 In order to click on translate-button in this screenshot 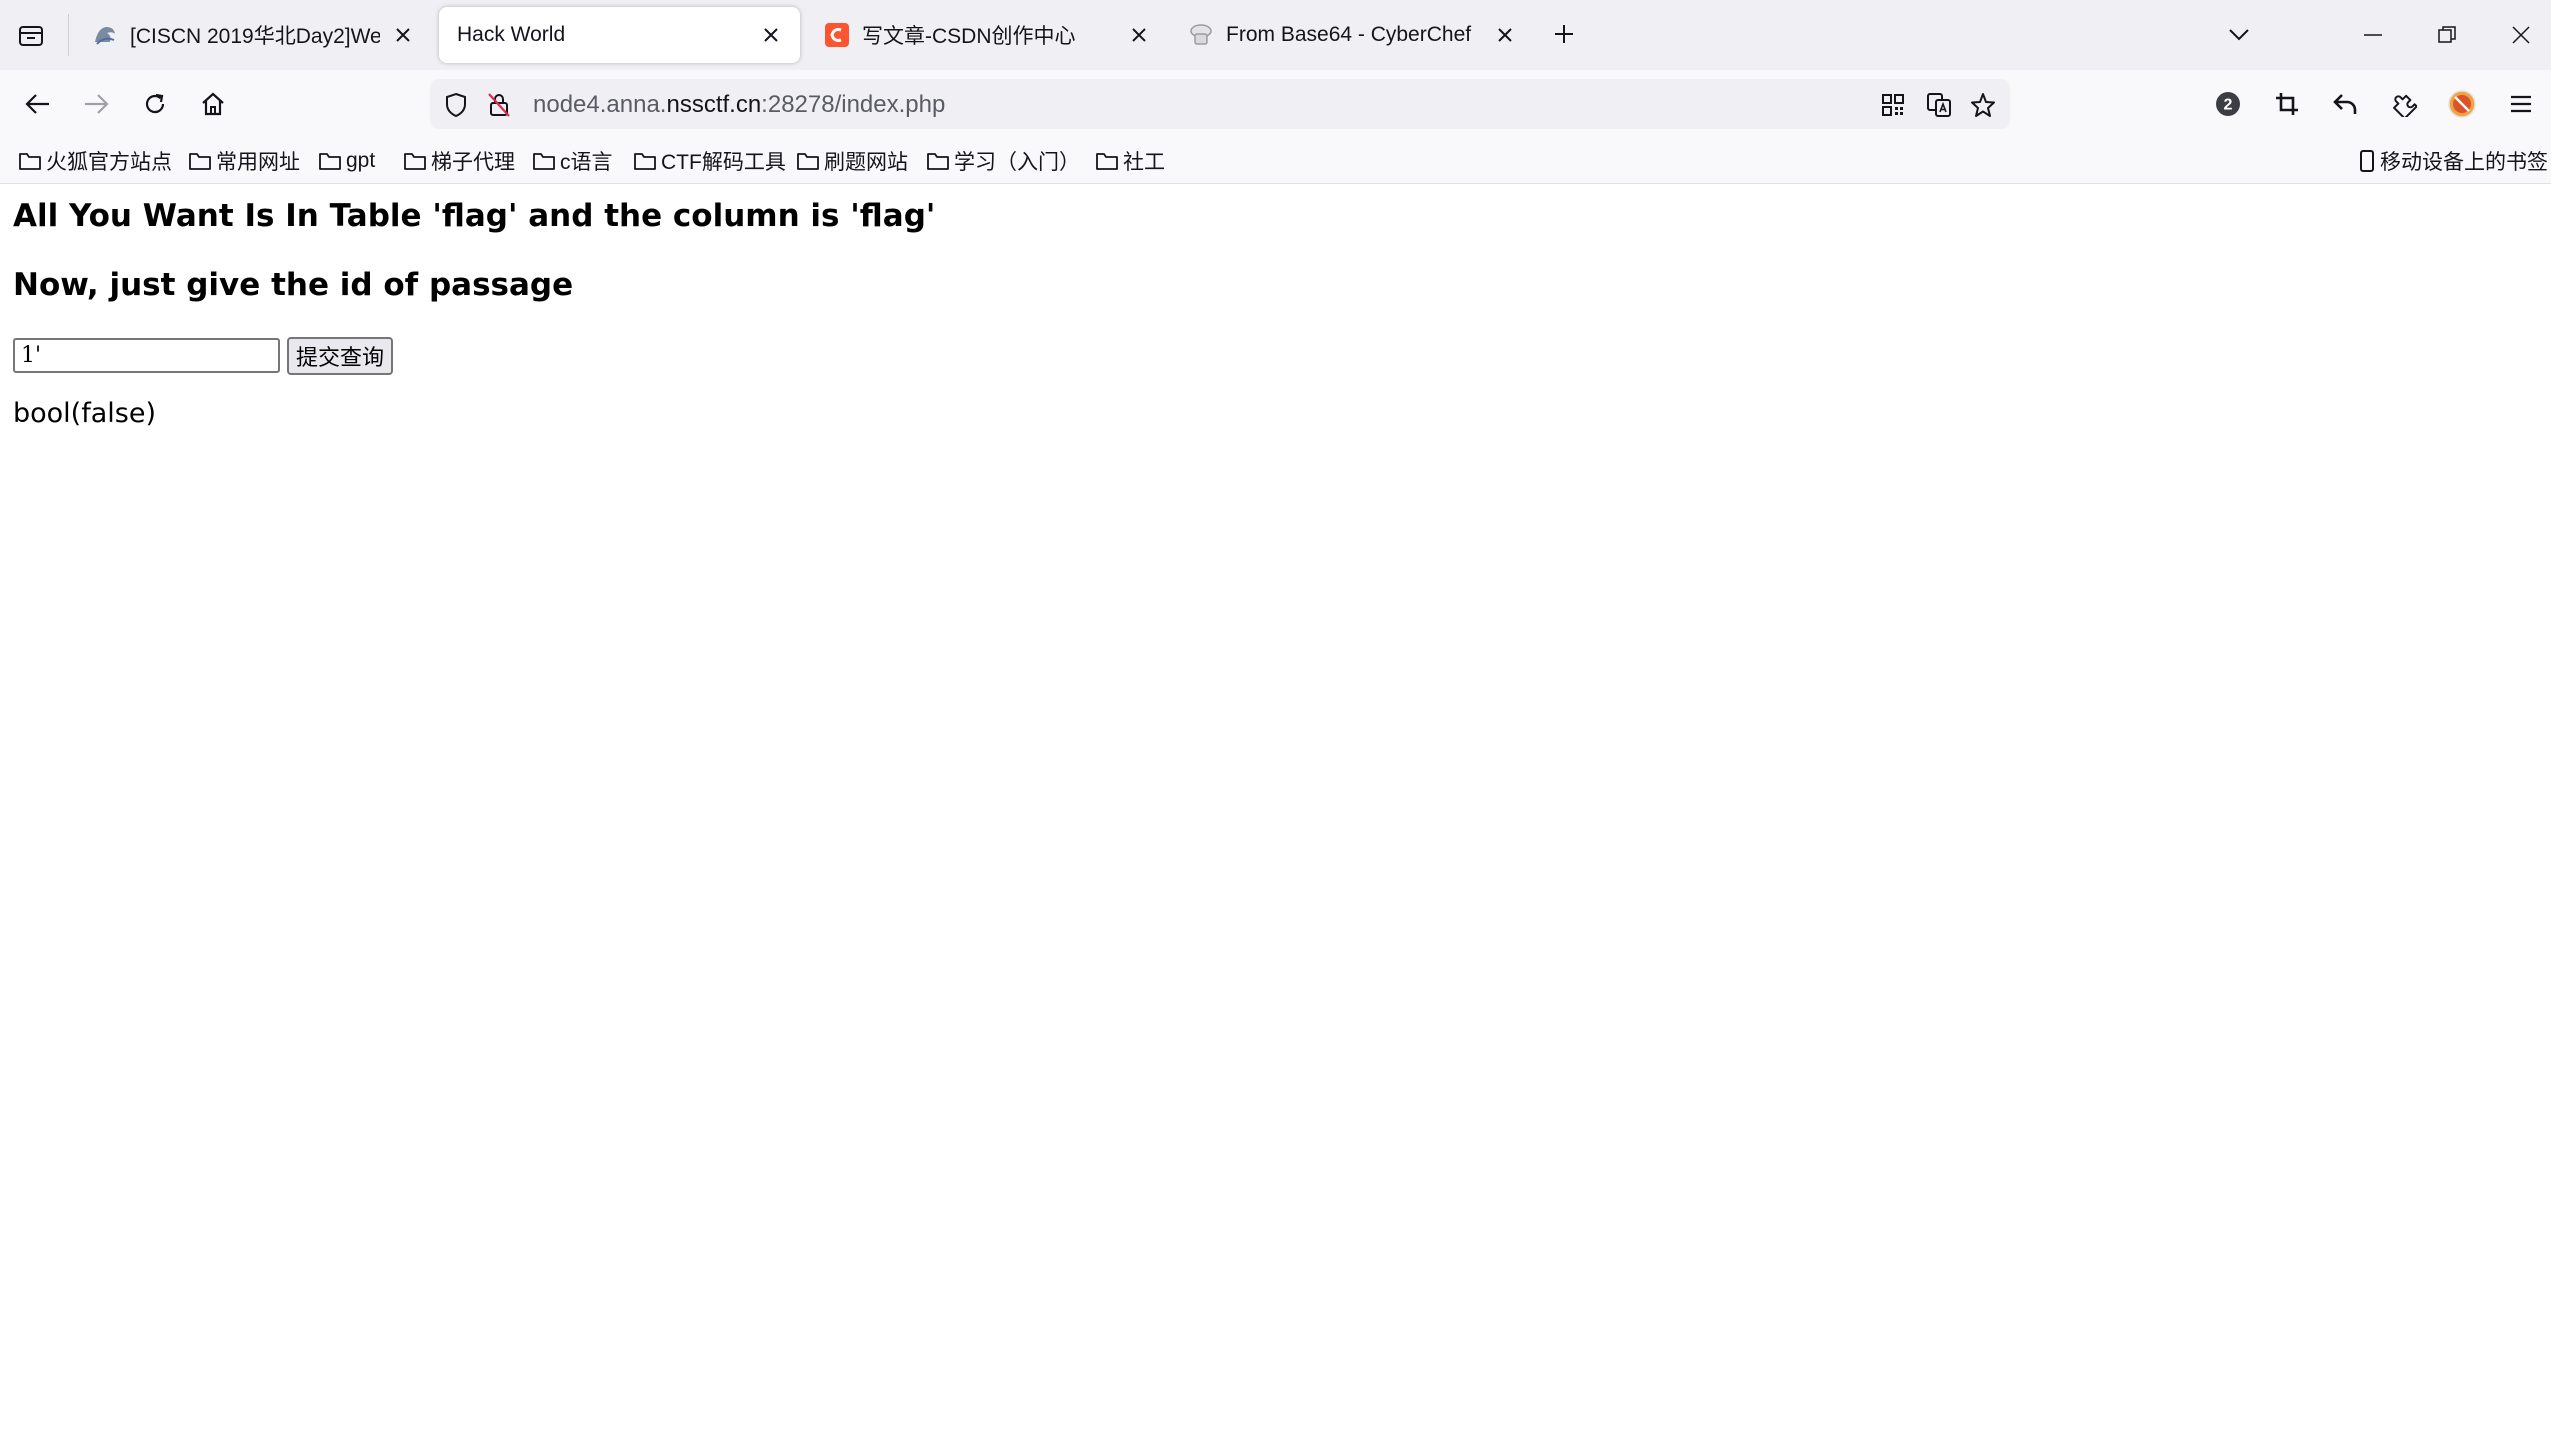, I will do `click(1939, 105)`.